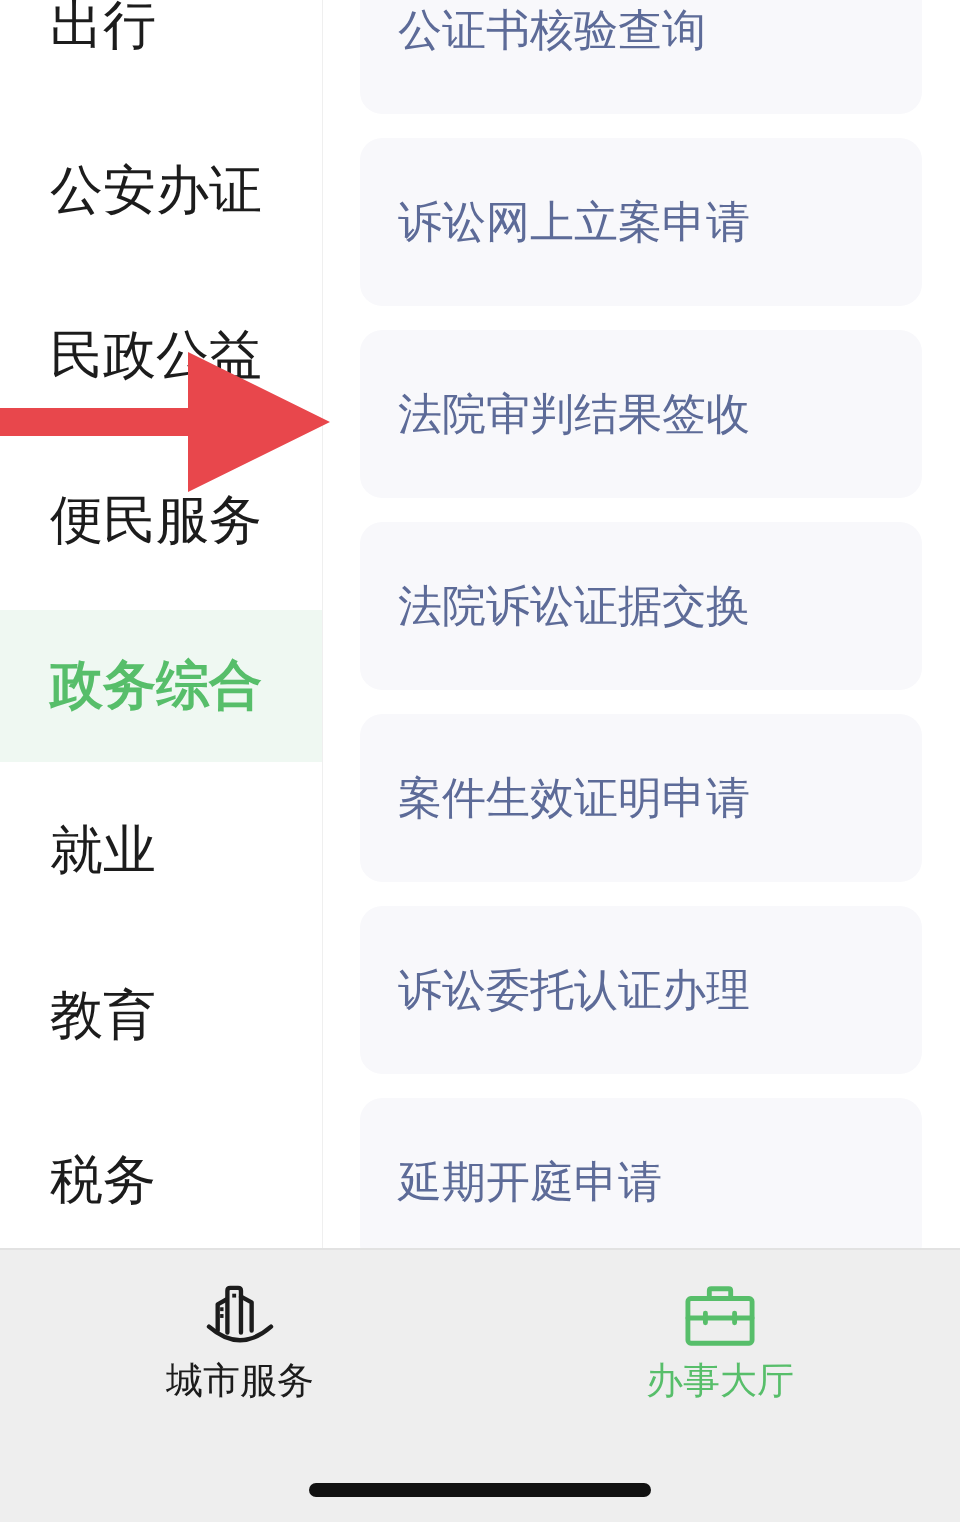  Describe the element at coordinates (641, 606) in the screenshot. I see `service-card: 法院诉讼证据交换` at that location.